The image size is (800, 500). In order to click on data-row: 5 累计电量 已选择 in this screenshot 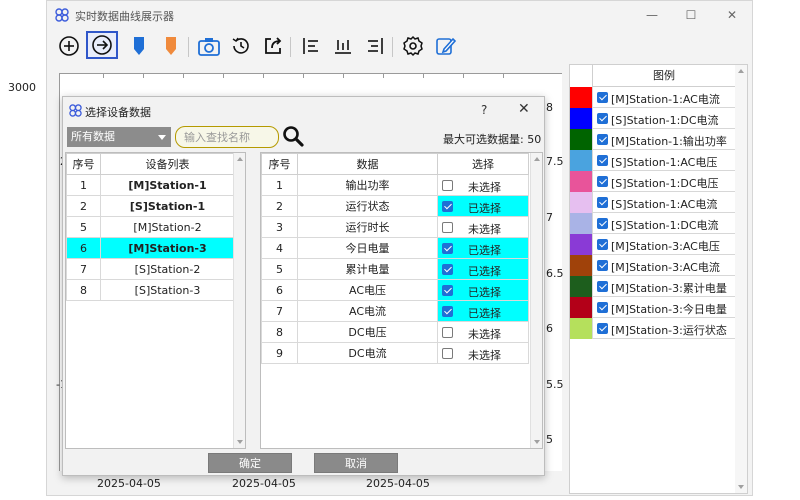, I will do `click(395, 269)`.